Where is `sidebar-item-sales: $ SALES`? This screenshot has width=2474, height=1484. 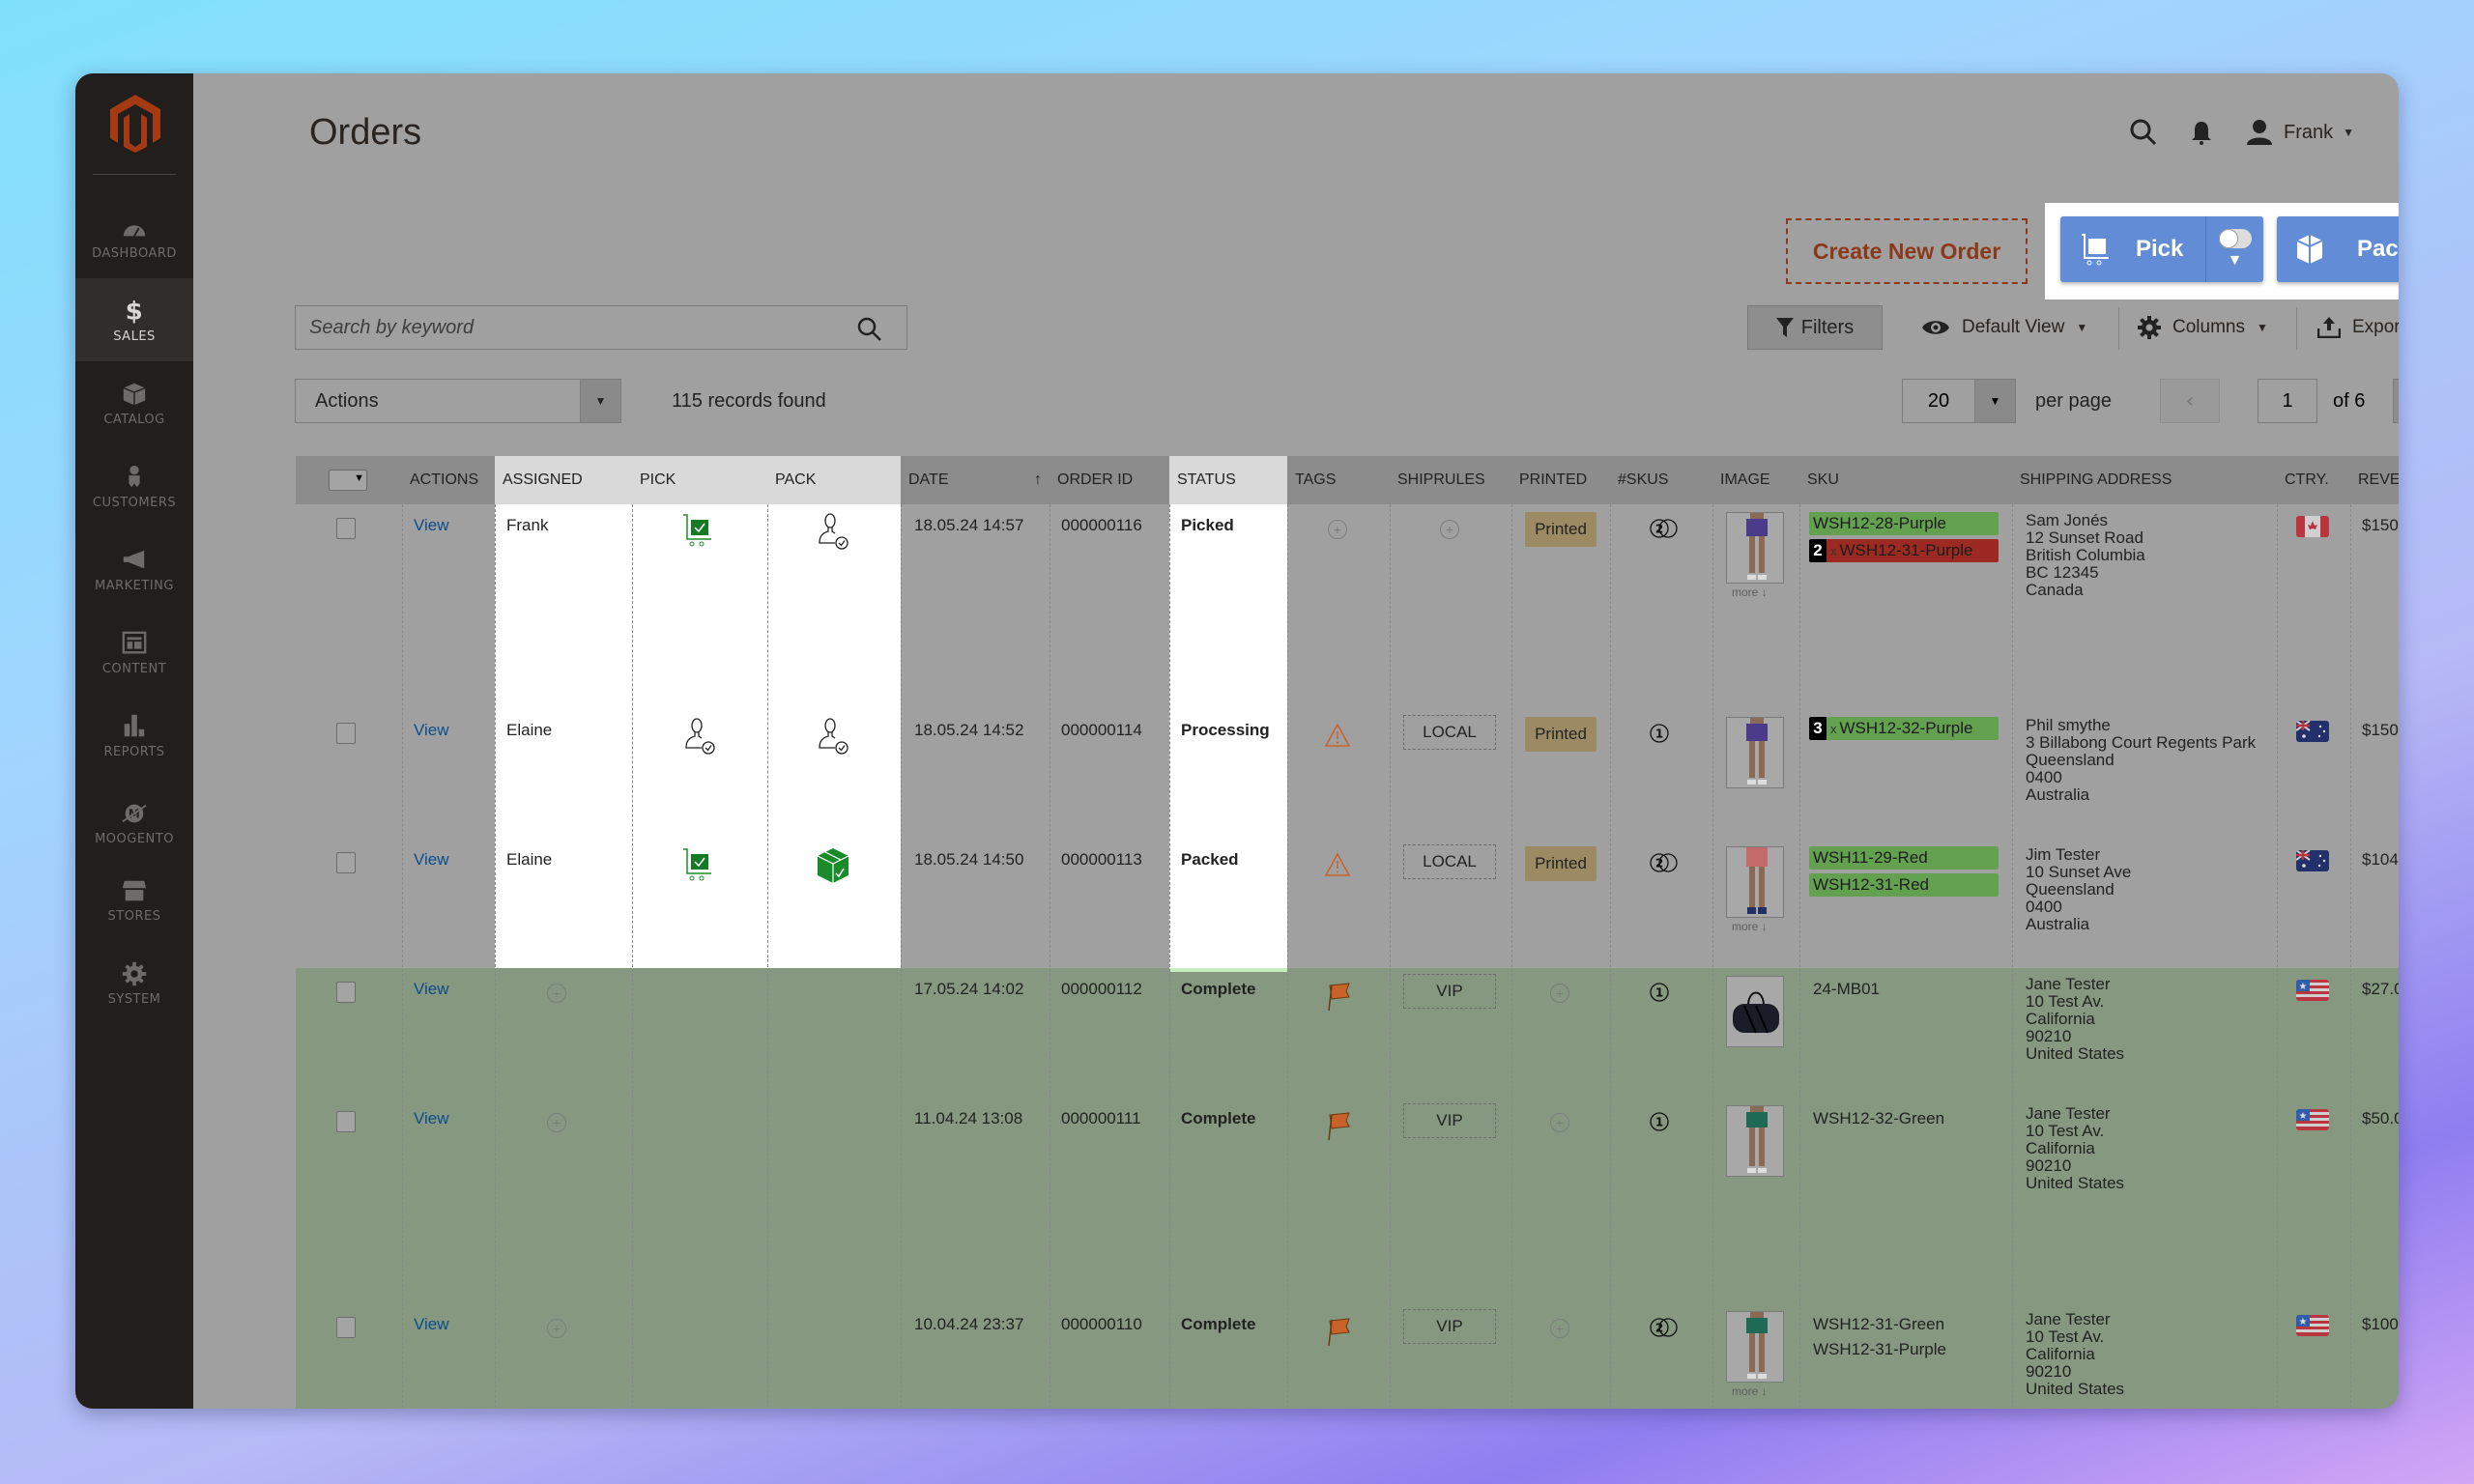 sidebar-item-sales: $ SALES is located at coordinates (134, 319).